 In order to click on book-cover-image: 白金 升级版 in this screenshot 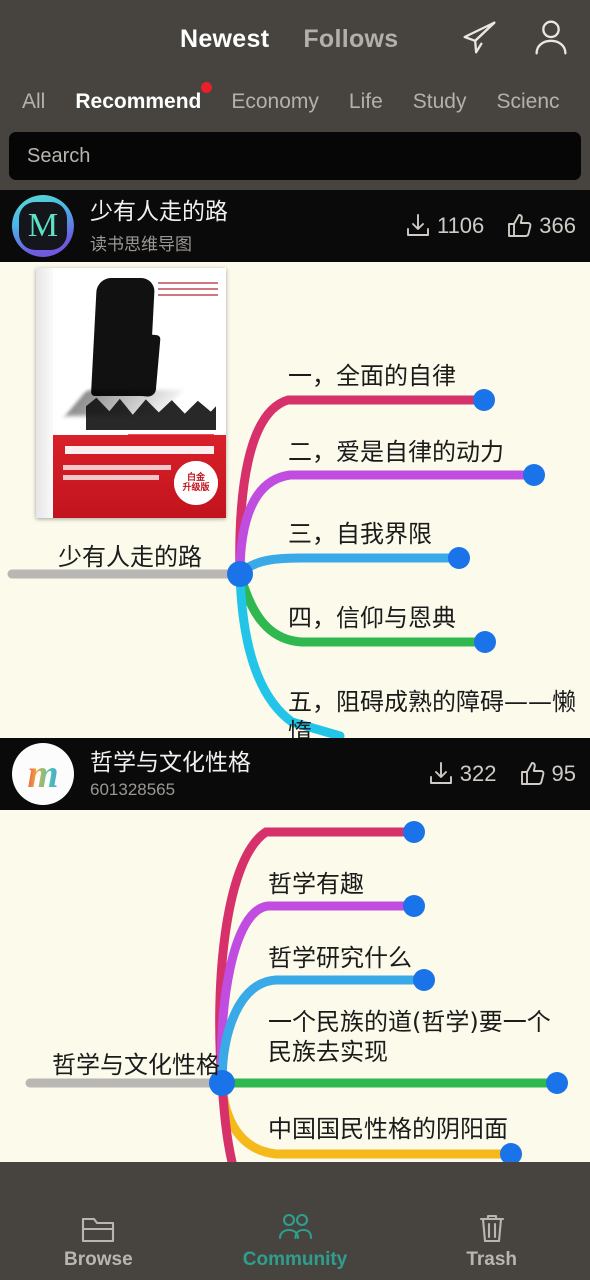, I will do `click(131, 393)`.